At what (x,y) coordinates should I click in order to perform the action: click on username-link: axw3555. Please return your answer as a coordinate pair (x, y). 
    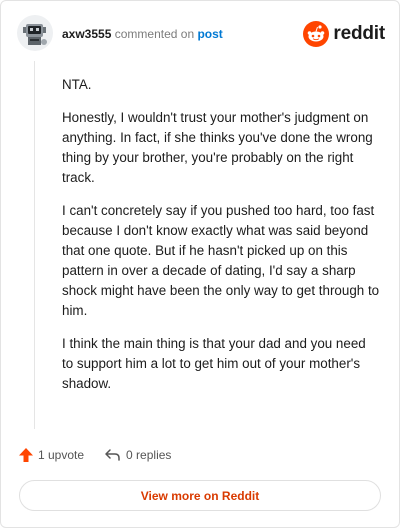
    Looking at the image, I should click on (86, 34).